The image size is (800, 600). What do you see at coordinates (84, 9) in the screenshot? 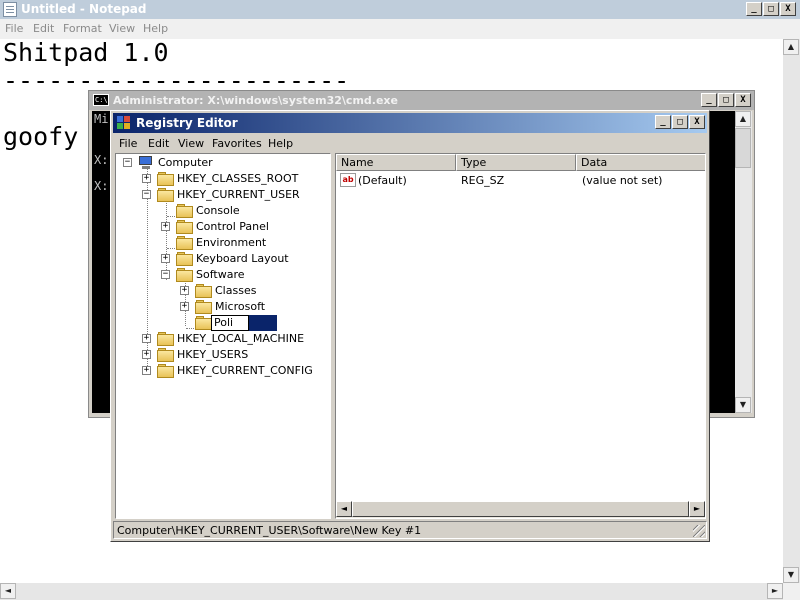
I see `notepad-title: Untitled - Notepad` at bounding box center [84, 9].